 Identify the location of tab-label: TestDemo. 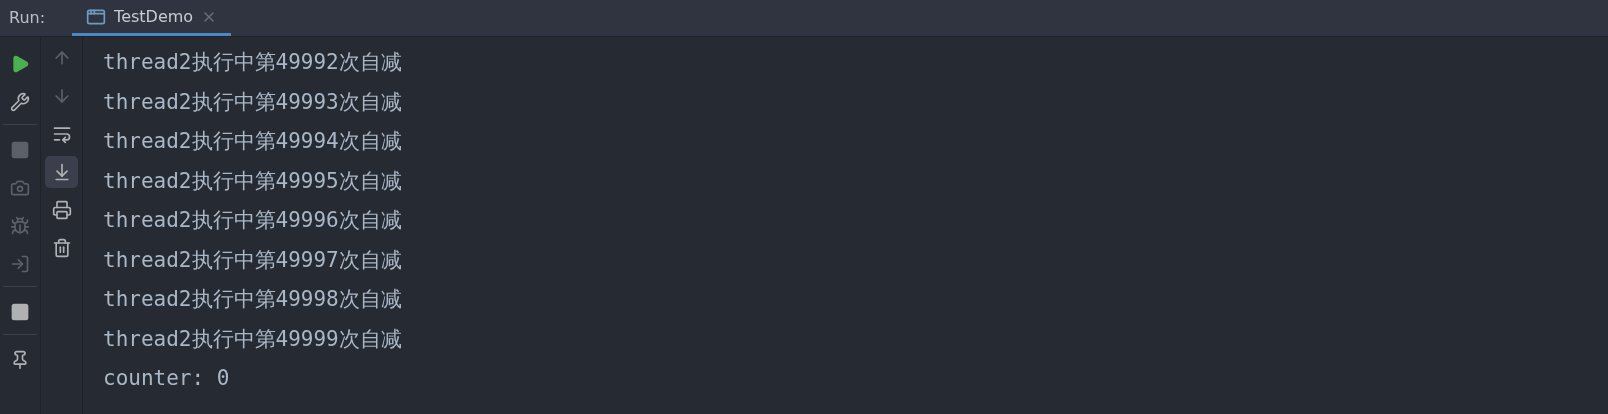
(154, 16).